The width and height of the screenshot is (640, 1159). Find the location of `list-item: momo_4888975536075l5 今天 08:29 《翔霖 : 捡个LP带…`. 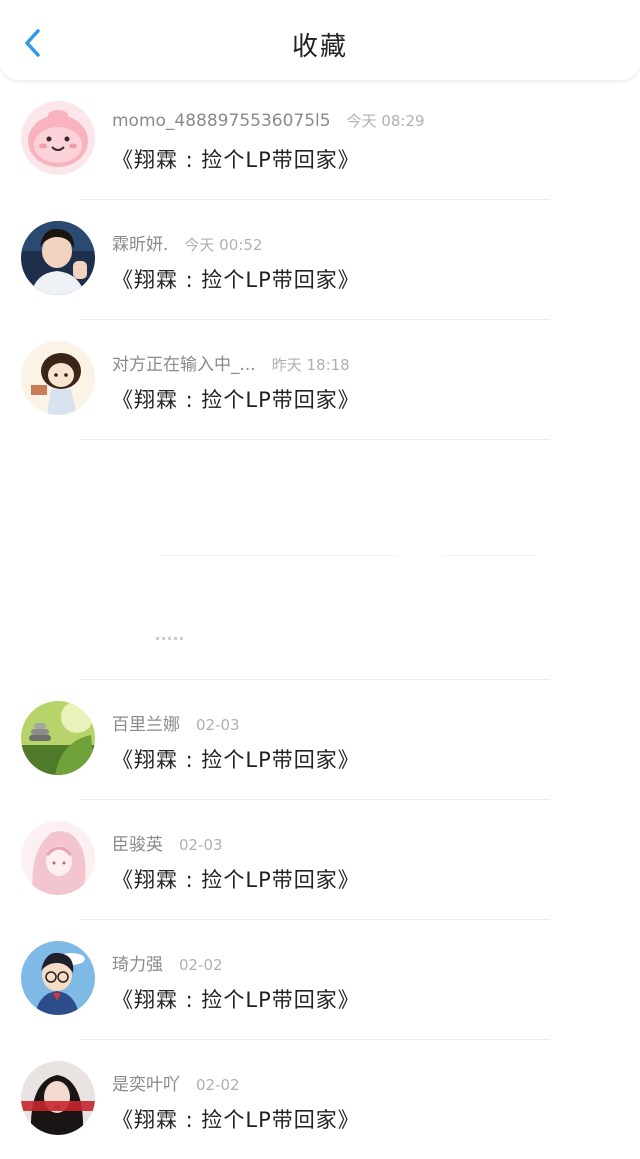

list-item: momo_4888975536075l5 今天 08:29 《翔霖 : 捡个LP带… is located at coordinates (320, 140).